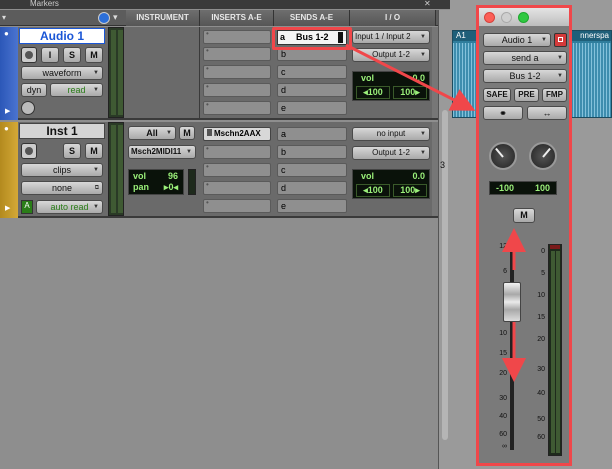 The width and height of the screenshot is (612, 469). Describe the element at coordinates (410, 77) in the screenshot. I see `arrow-send-to-window` at that location.